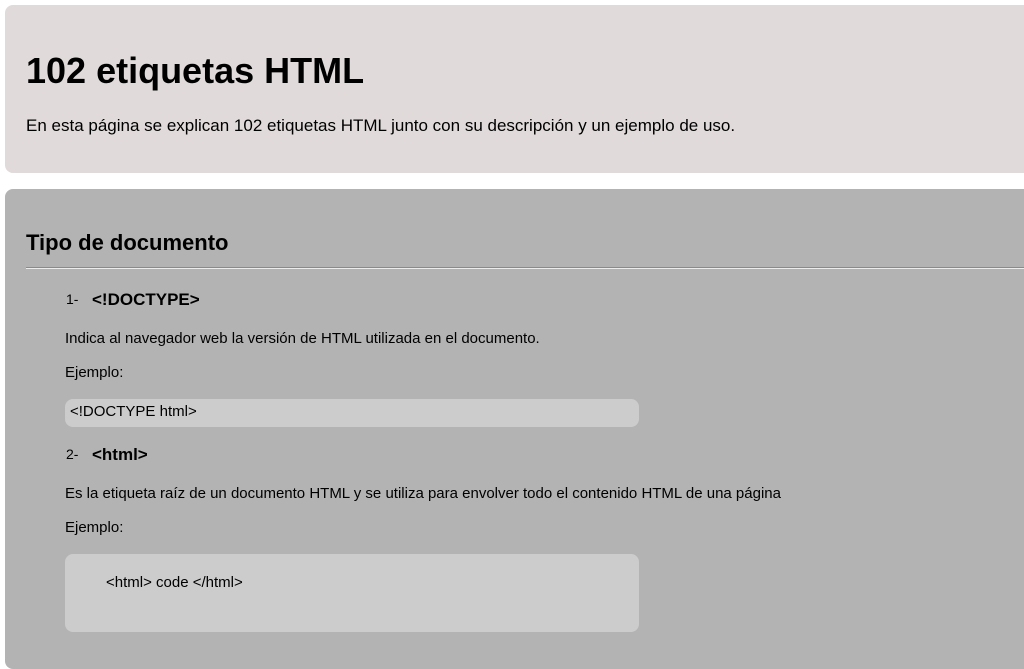 The height and width of the screenshot is (669, 1024). What do you see at coordinates (72, 299) in the screenshot?
I see `tag-number: 1-` at bounding box center [72, 299].